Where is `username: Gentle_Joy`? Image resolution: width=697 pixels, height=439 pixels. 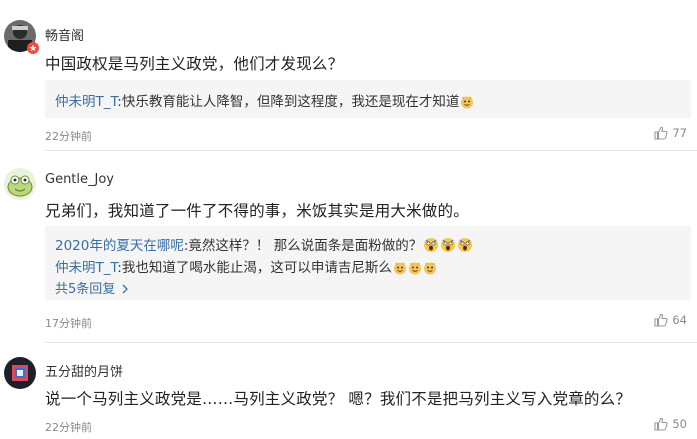 username: Gentle_Joy is located at coordinates (79, 179).